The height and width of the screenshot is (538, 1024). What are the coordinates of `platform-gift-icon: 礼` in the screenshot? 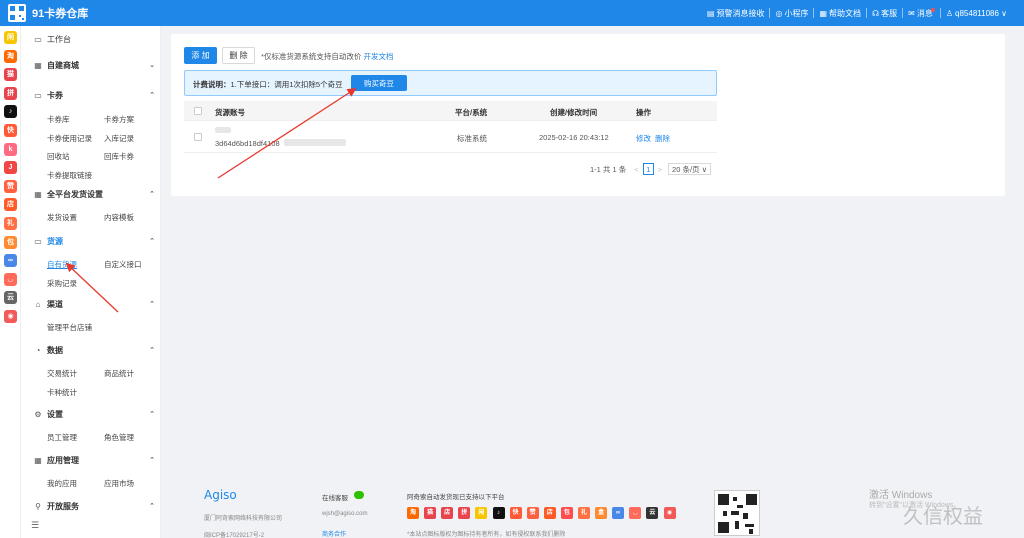 It's located at (10, 223).